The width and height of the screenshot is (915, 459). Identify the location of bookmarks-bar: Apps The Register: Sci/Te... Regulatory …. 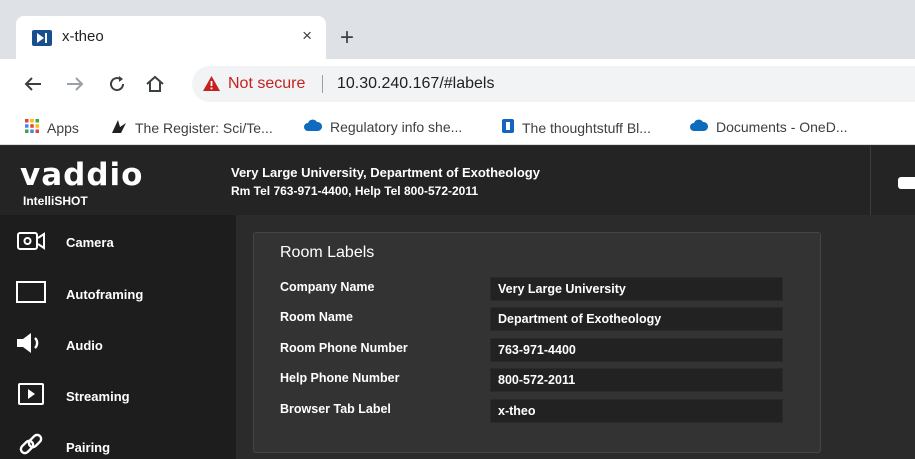
(457, 127).